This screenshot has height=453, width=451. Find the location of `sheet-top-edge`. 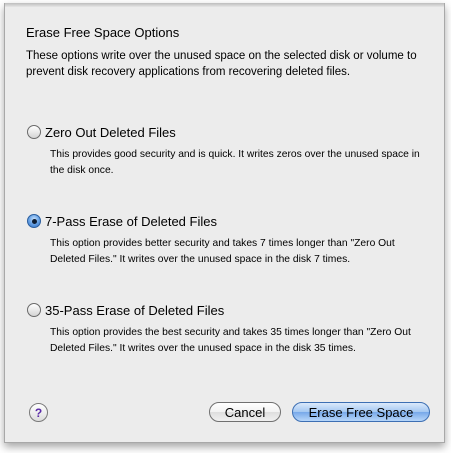

sheet-top-edge is located at coordinates (224, 5).